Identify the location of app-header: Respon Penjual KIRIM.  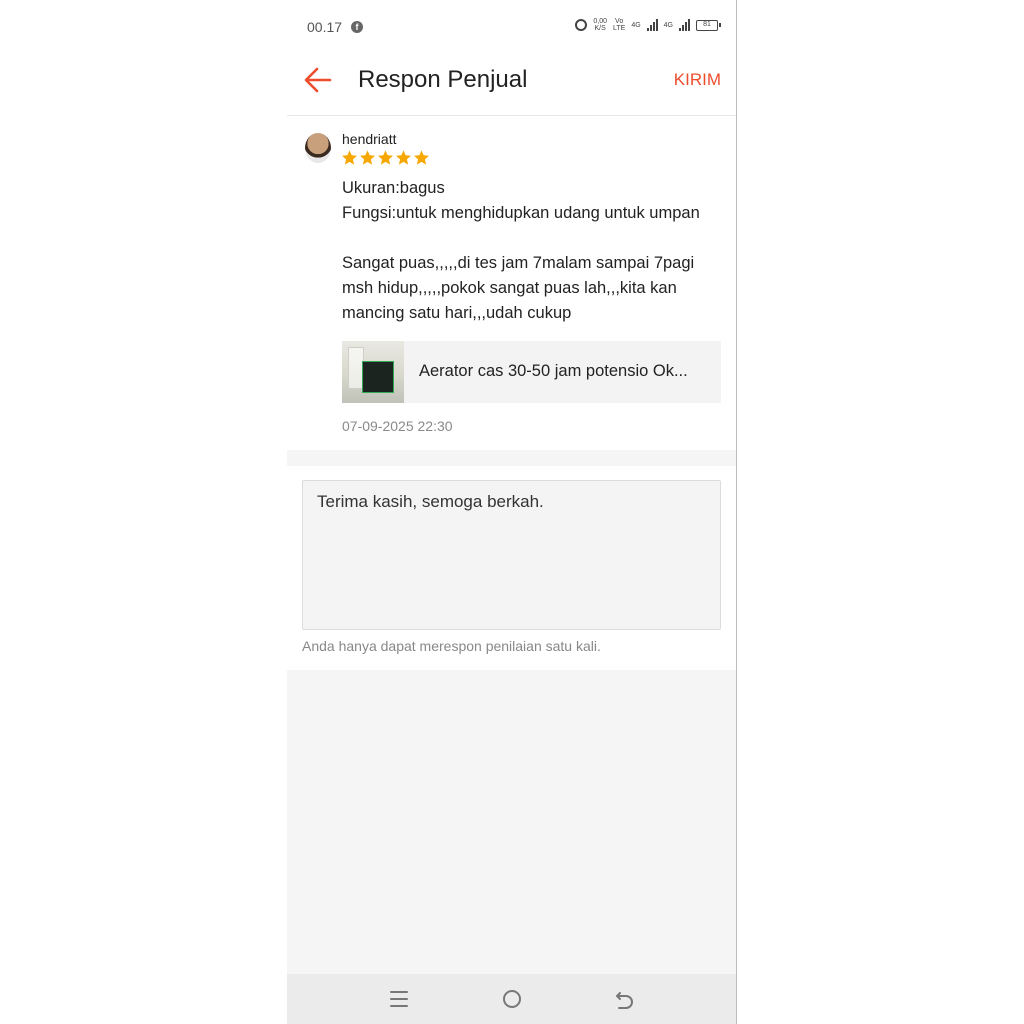
(511, 86).